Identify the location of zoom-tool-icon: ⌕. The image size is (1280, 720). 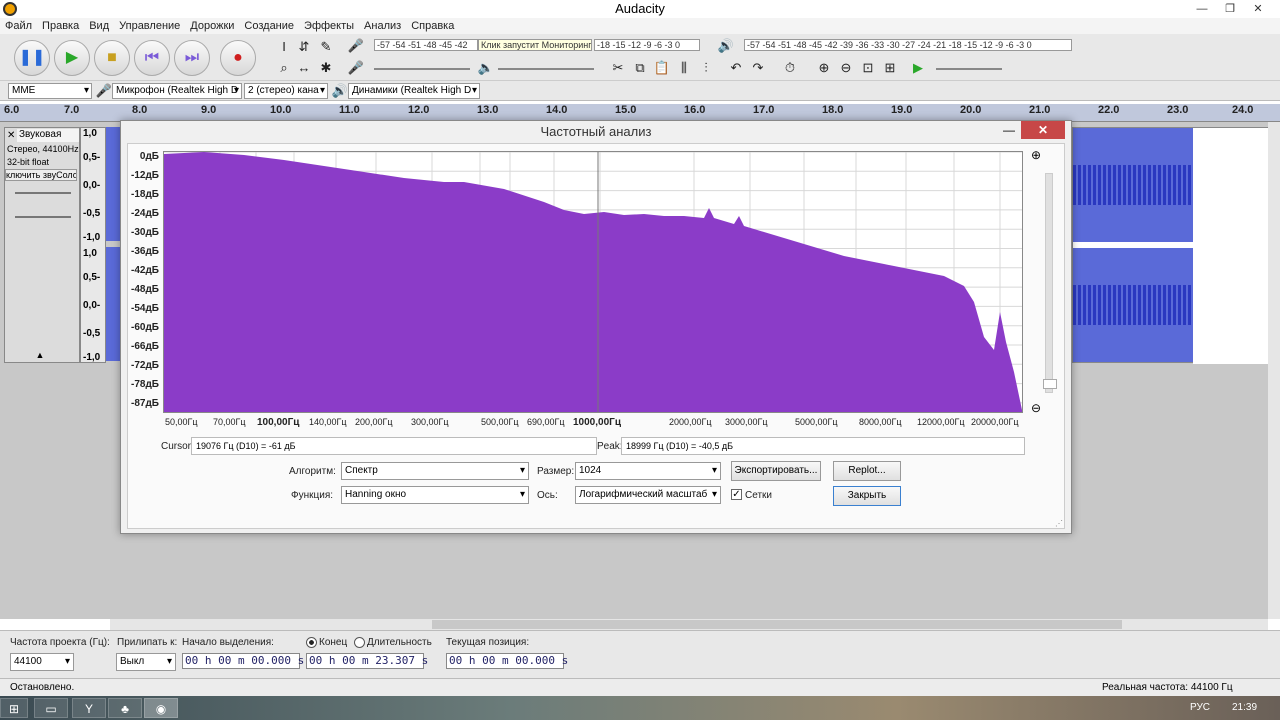
(284, 68).